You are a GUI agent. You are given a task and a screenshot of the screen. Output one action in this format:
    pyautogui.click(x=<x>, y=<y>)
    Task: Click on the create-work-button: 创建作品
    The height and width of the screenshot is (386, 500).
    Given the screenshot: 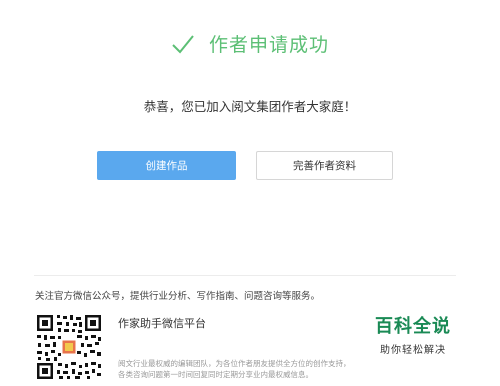 What is the action you would take?
    pyautogui.click(x=166, y=165)
    